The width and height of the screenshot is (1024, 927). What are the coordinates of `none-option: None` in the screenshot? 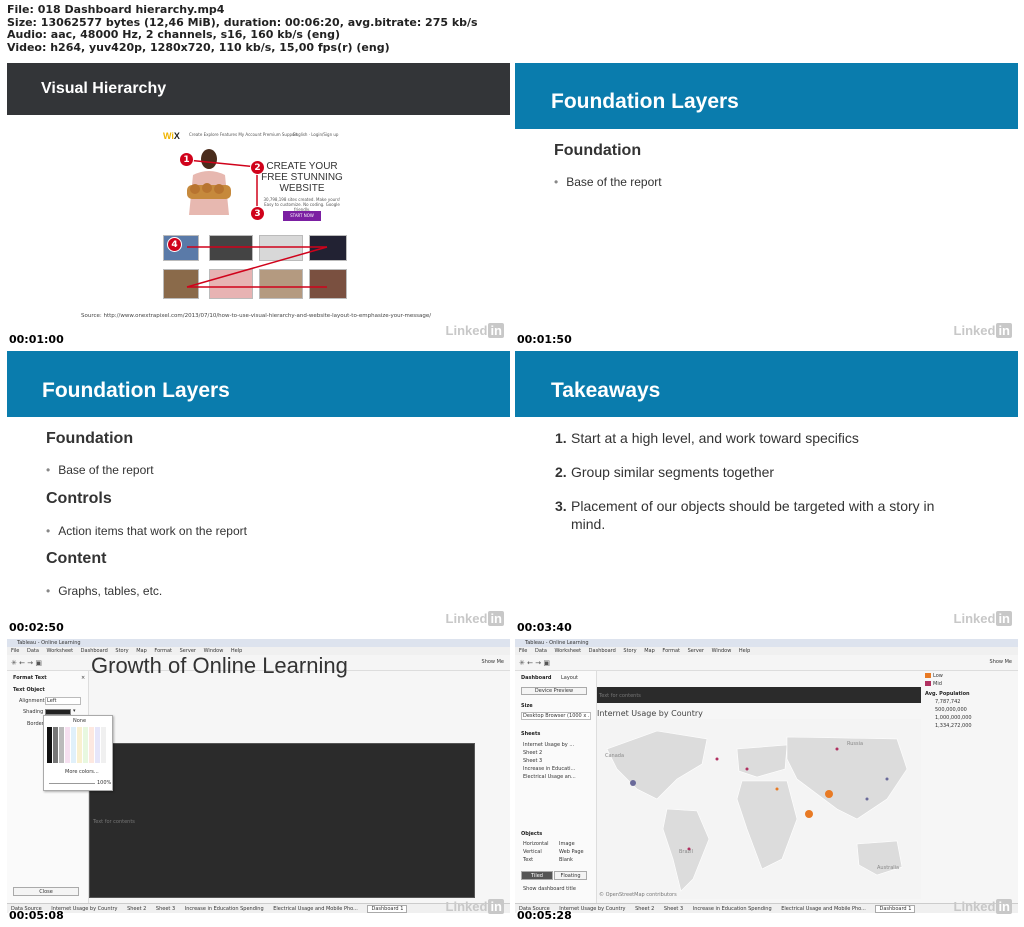 It's located at (79, 721).